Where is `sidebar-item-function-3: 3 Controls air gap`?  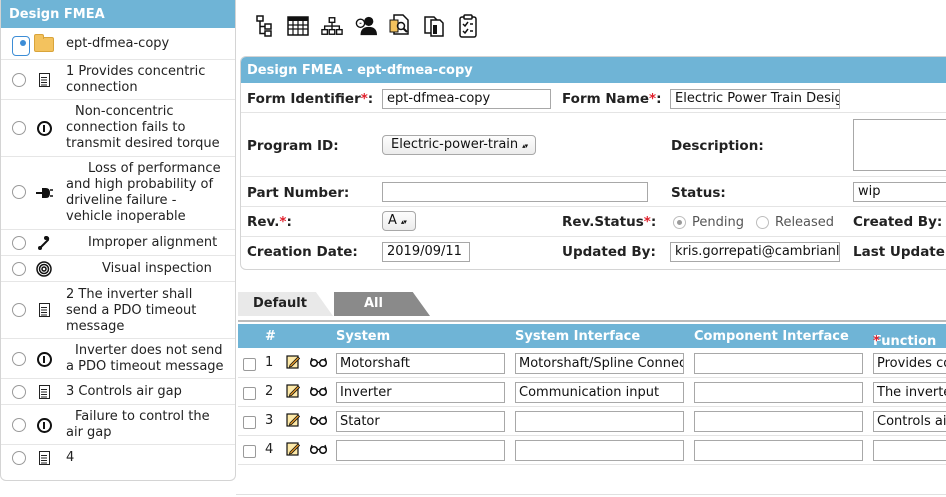
sidebar-item-function-3: 3 Controls air gap is located at coordinates (118, 392).